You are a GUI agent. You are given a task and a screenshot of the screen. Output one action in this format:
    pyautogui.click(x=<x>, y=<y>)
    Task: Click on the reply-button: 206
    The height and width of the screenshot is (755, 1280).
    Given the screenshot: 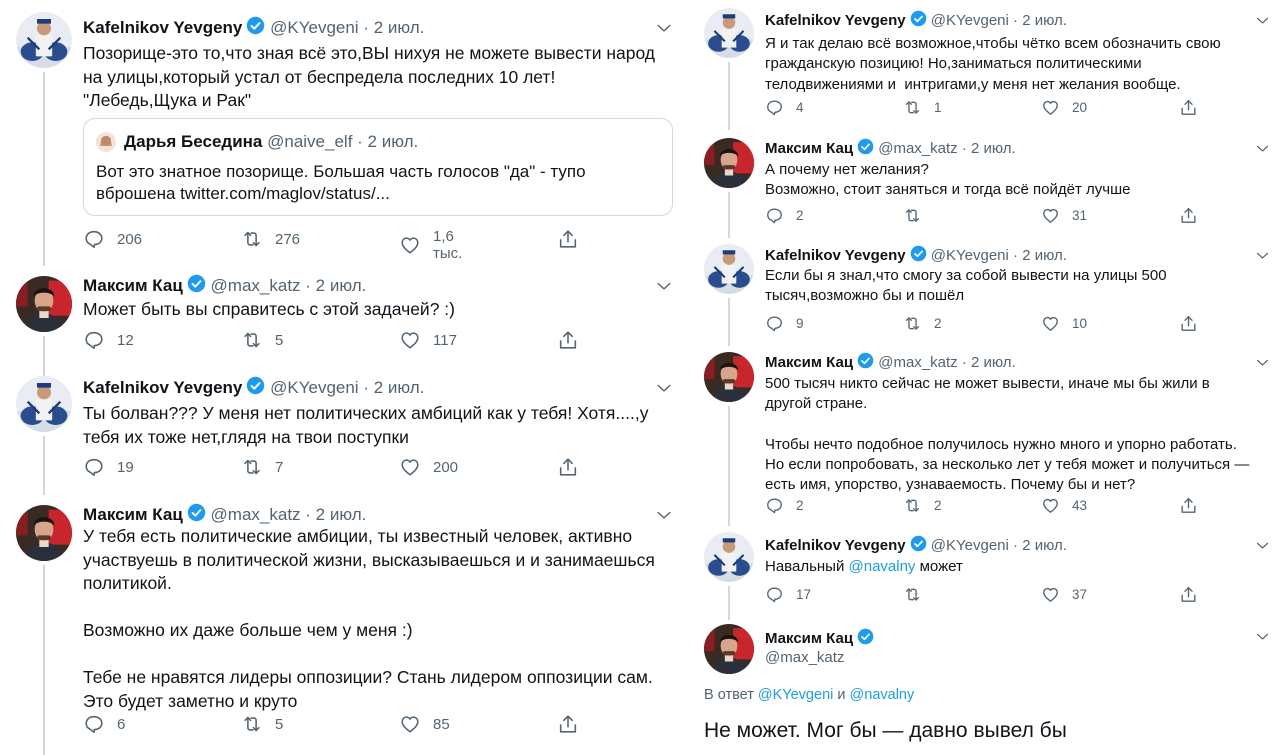 What is the action you would take?
    pyautogui.click(x=112, y=239)
    